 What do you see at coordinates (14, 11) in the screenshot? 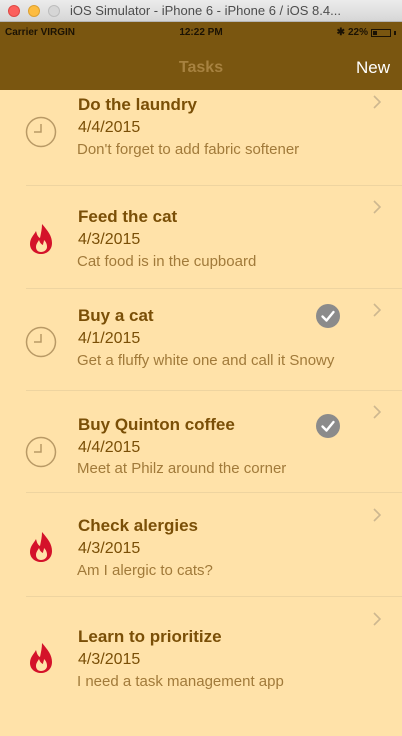
I see `window-close-button` at bounding box center [14, 11].